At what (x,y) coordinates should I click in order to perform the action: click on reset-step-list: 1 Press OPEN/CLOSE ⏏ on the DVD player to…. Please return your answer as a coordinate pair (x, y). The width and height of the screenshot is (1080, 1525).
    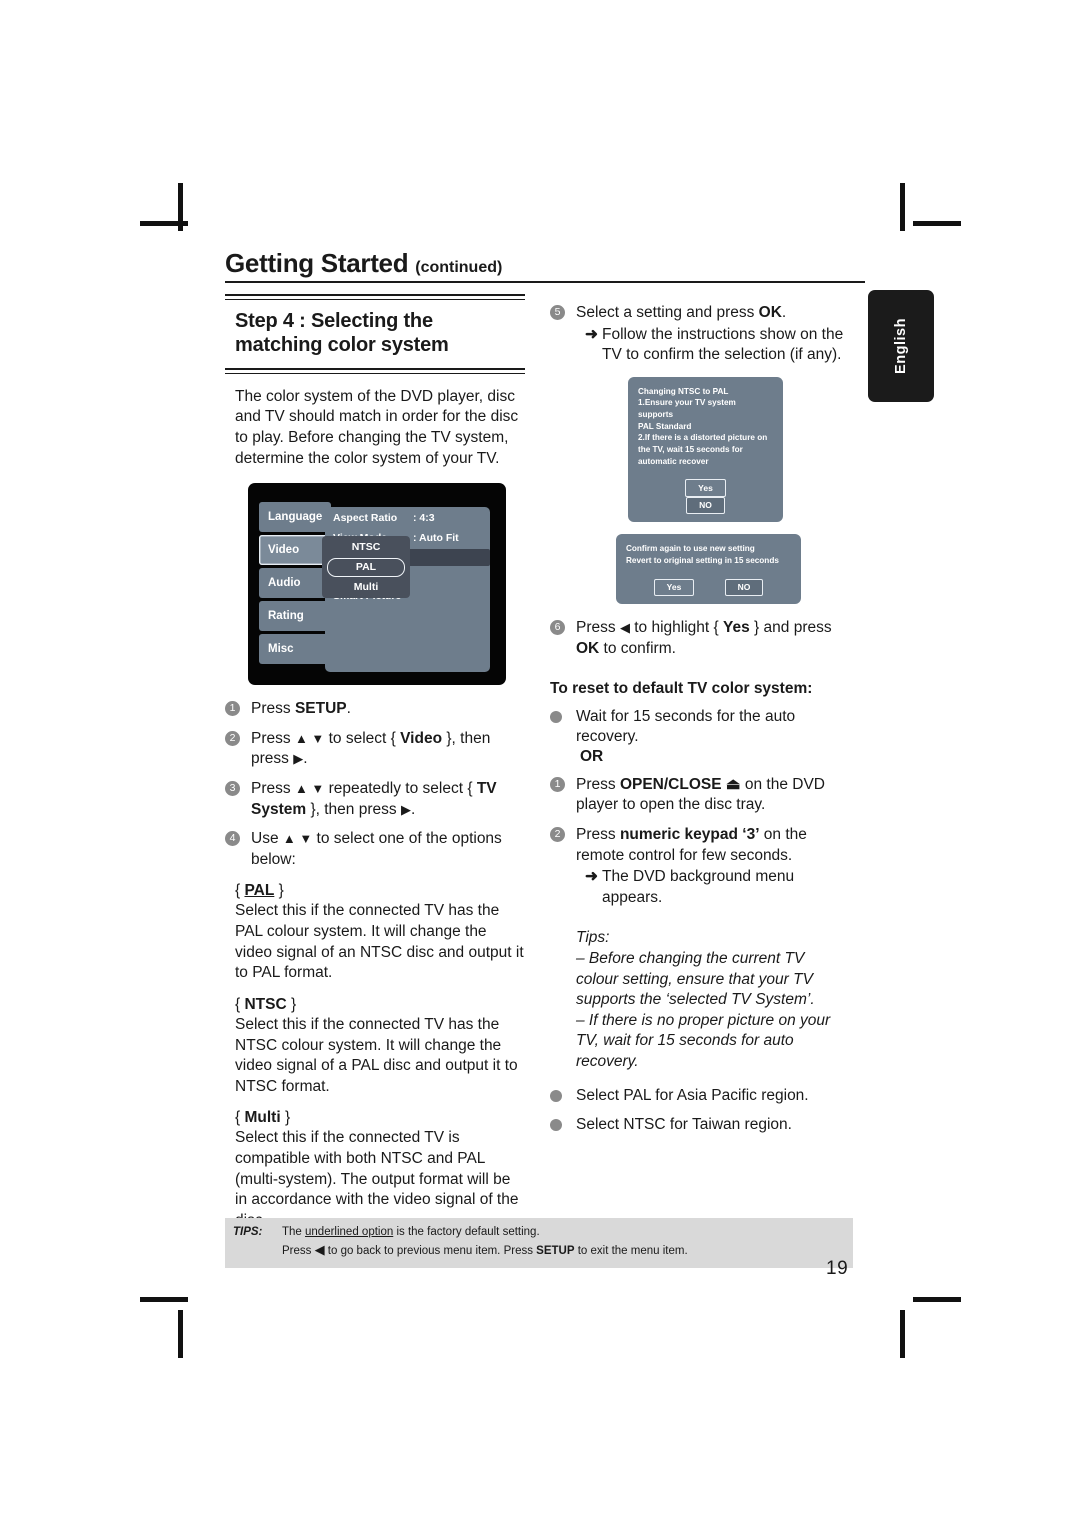
    Looking at the image, I should click on (700, 842).